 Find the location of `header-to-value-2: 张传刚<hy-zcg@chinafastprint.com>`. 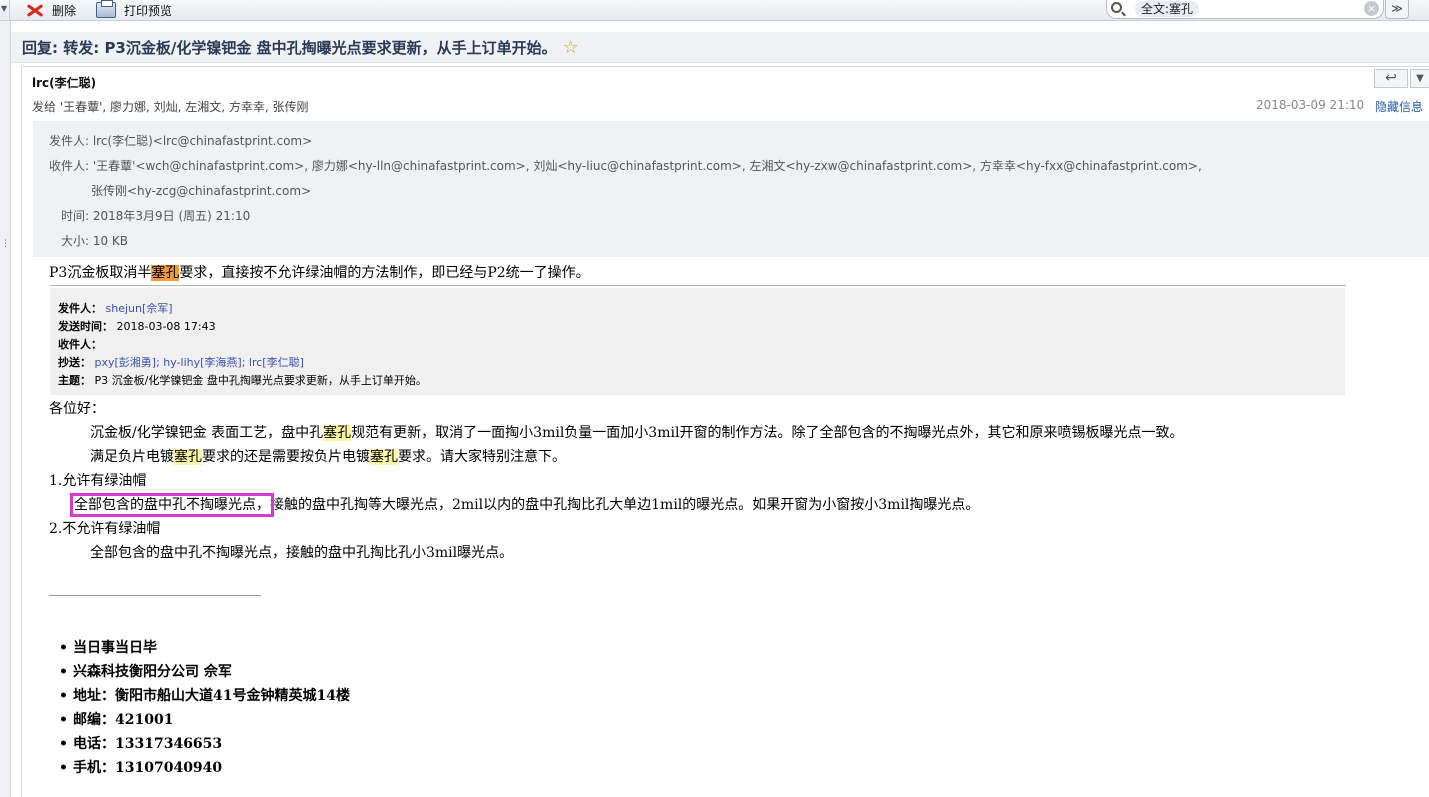

header-to-value-2: 张传刚<hy-zcg@chinafastprint.com> is located at coordinates (201, 191).